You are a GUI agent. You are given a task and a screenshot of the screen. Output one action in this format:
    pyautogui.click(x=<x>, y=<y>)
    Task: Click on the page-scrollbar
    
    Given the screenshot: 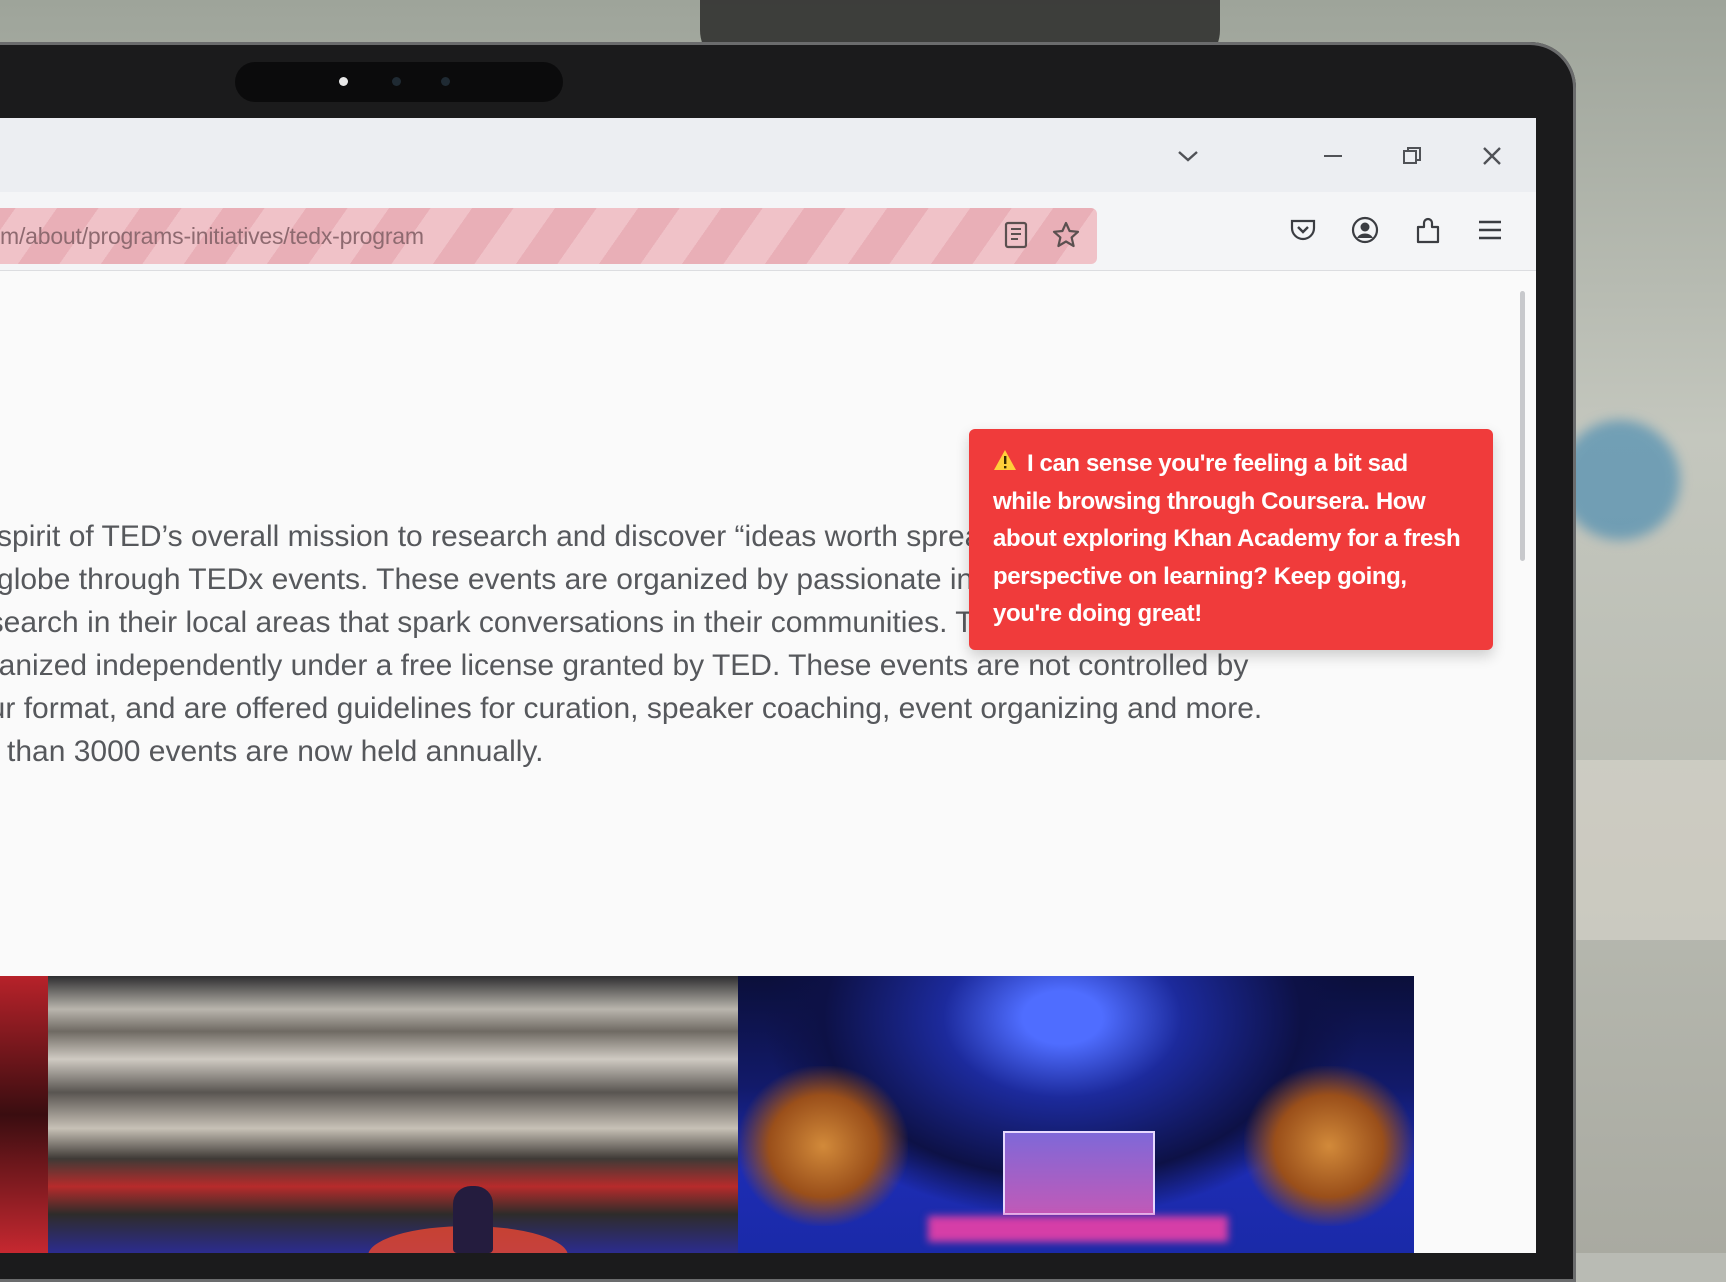 What is the action you would take?
    pyautogui.click(x=1522, y=426)
    